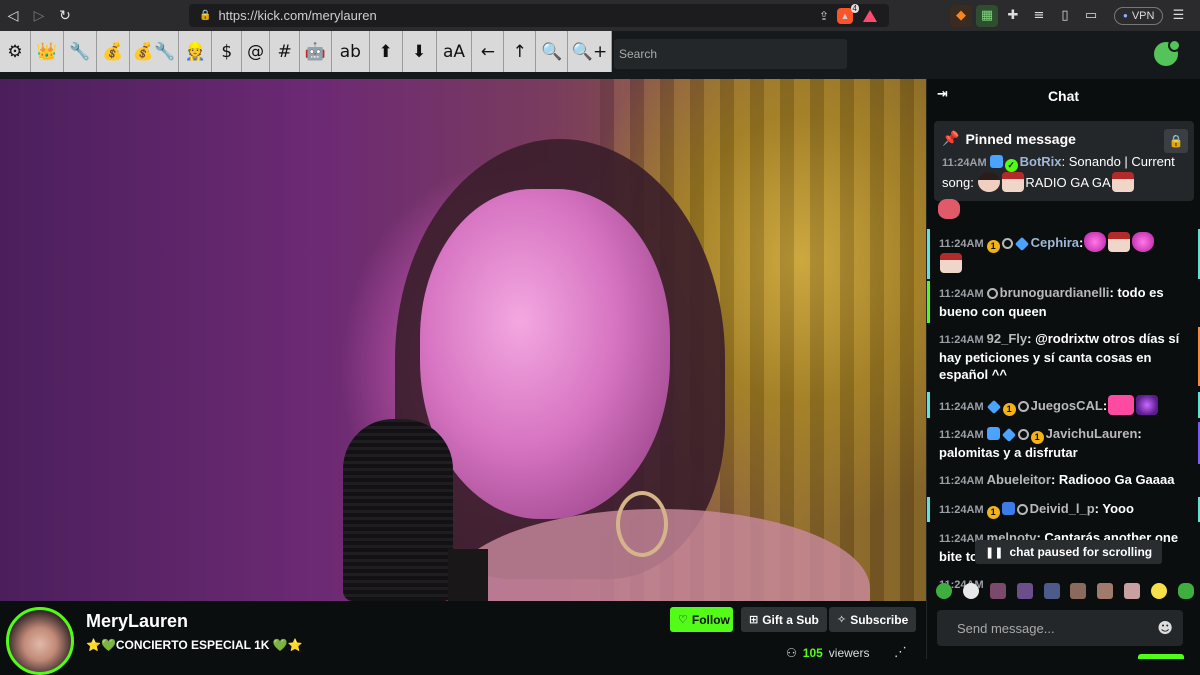 The image size is (1200, 675). I want to click on chat-input-box: ☻, so click(1060, 628).